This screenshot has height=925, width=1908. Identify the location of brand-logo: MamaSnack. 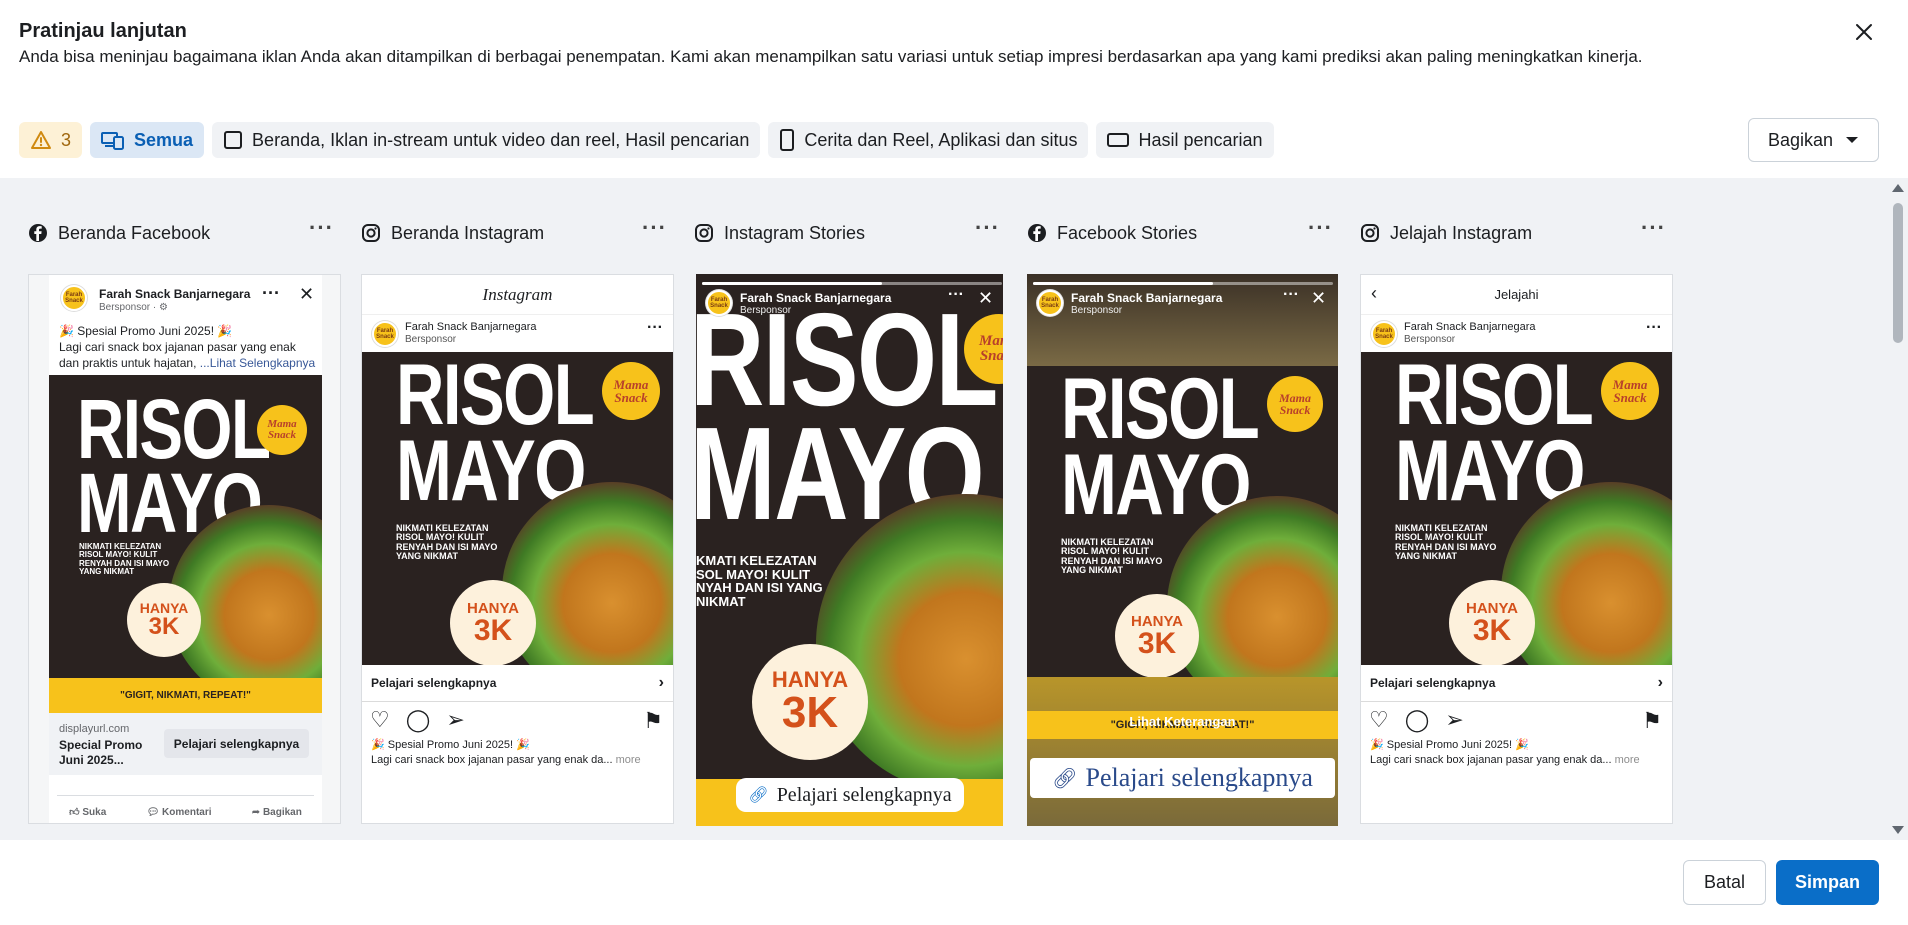
(1295, 404).